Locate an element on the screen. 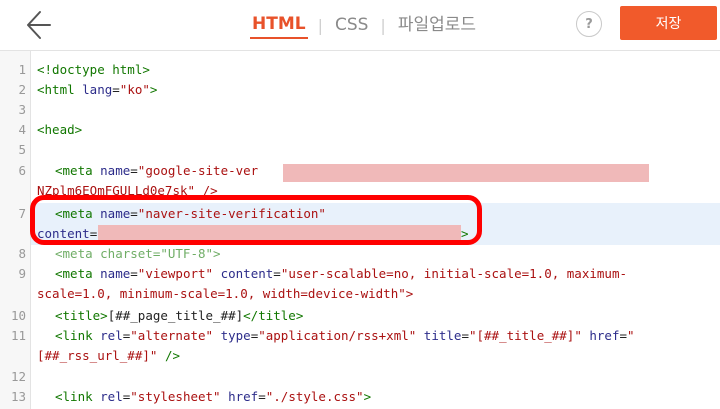 The width and height of the screenshot is (720, 409). save-button: 저장 is located at coordinates (668, 23).